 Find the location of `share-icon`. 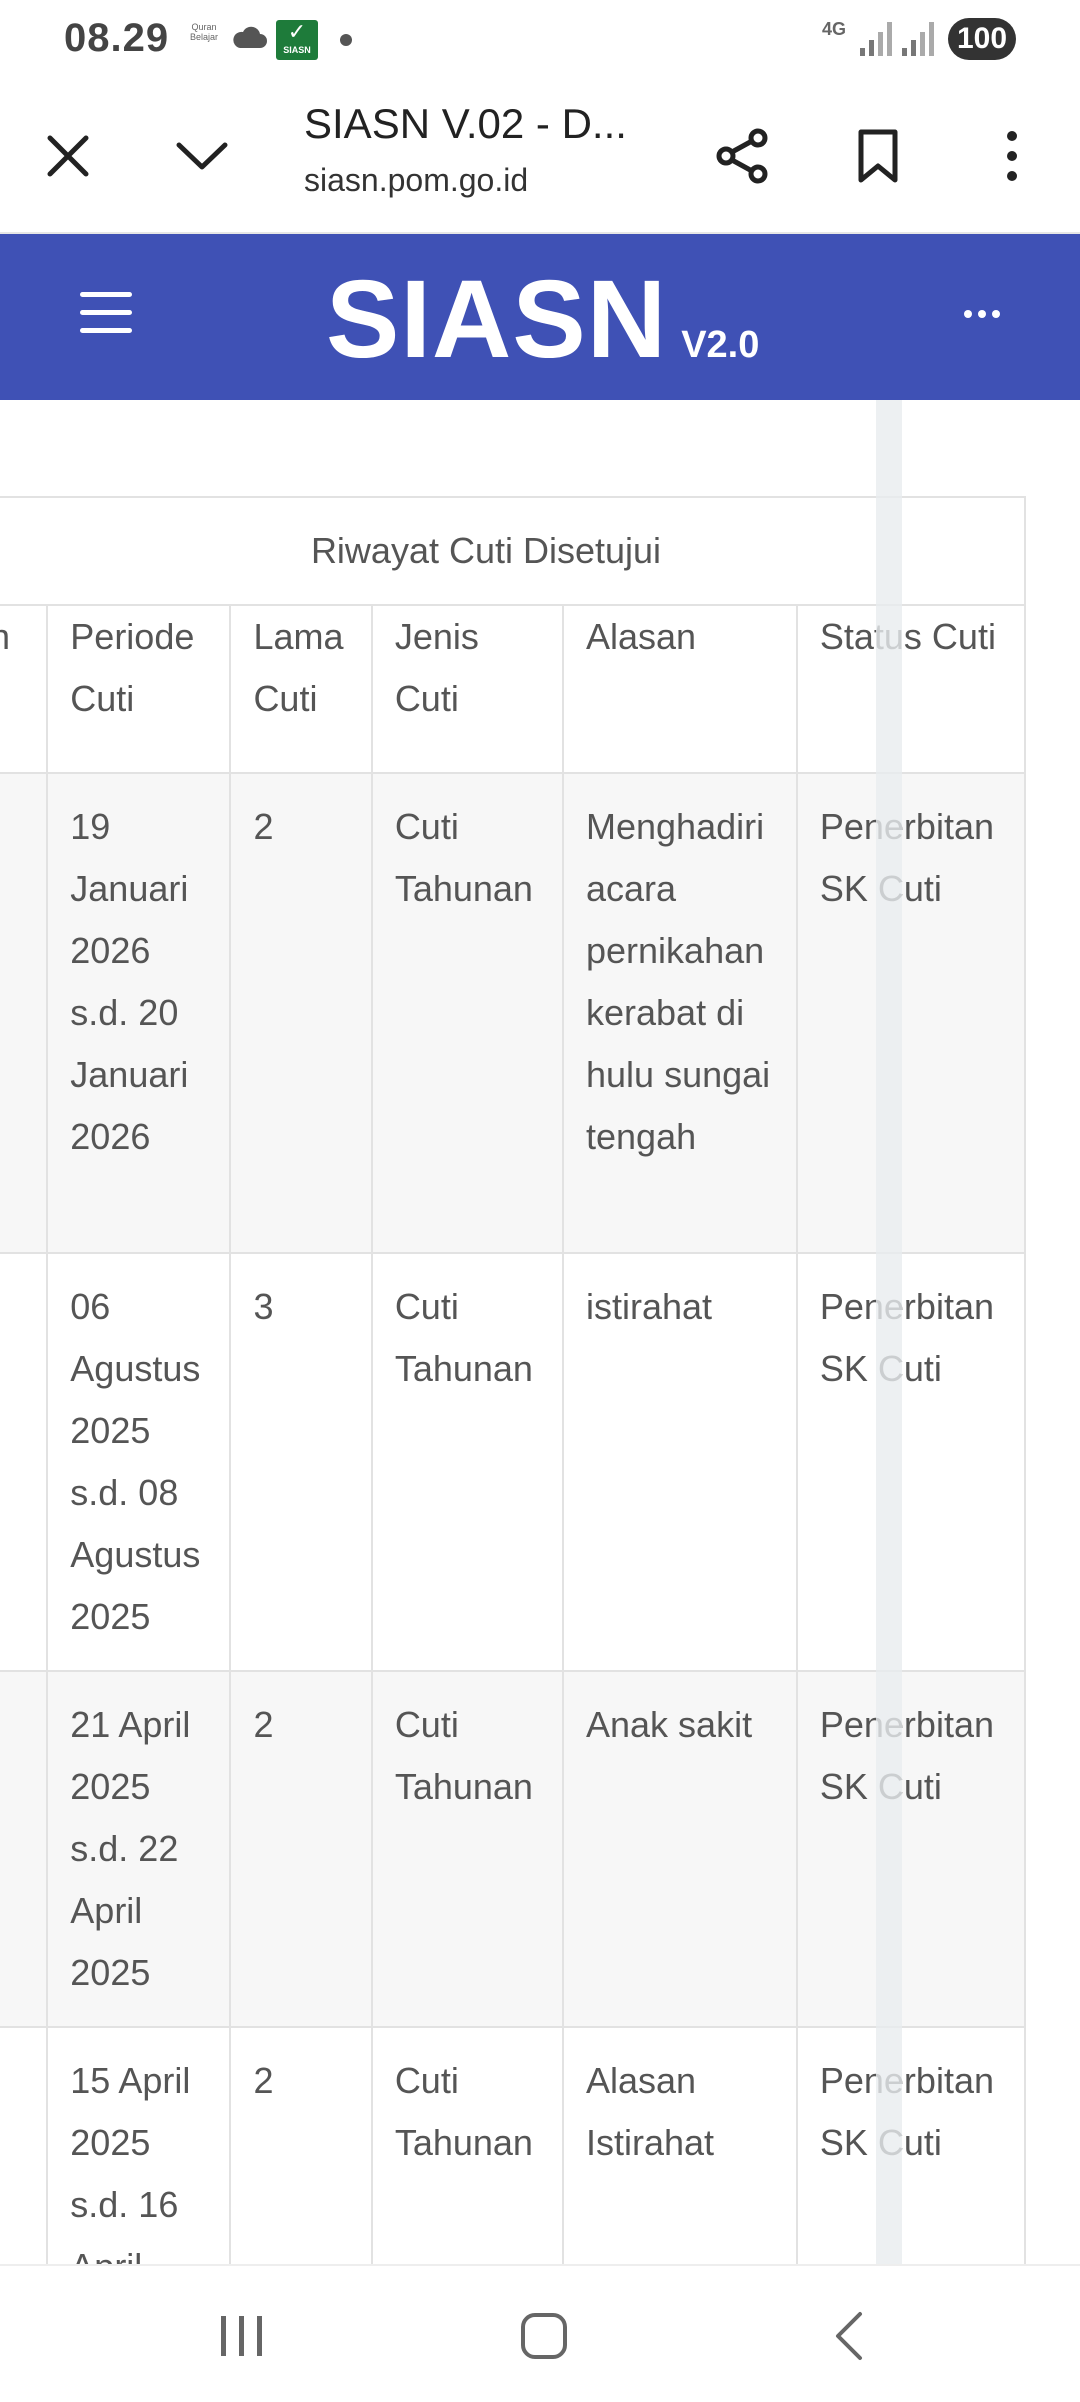

share-icon is located at coordinates (742, 156).